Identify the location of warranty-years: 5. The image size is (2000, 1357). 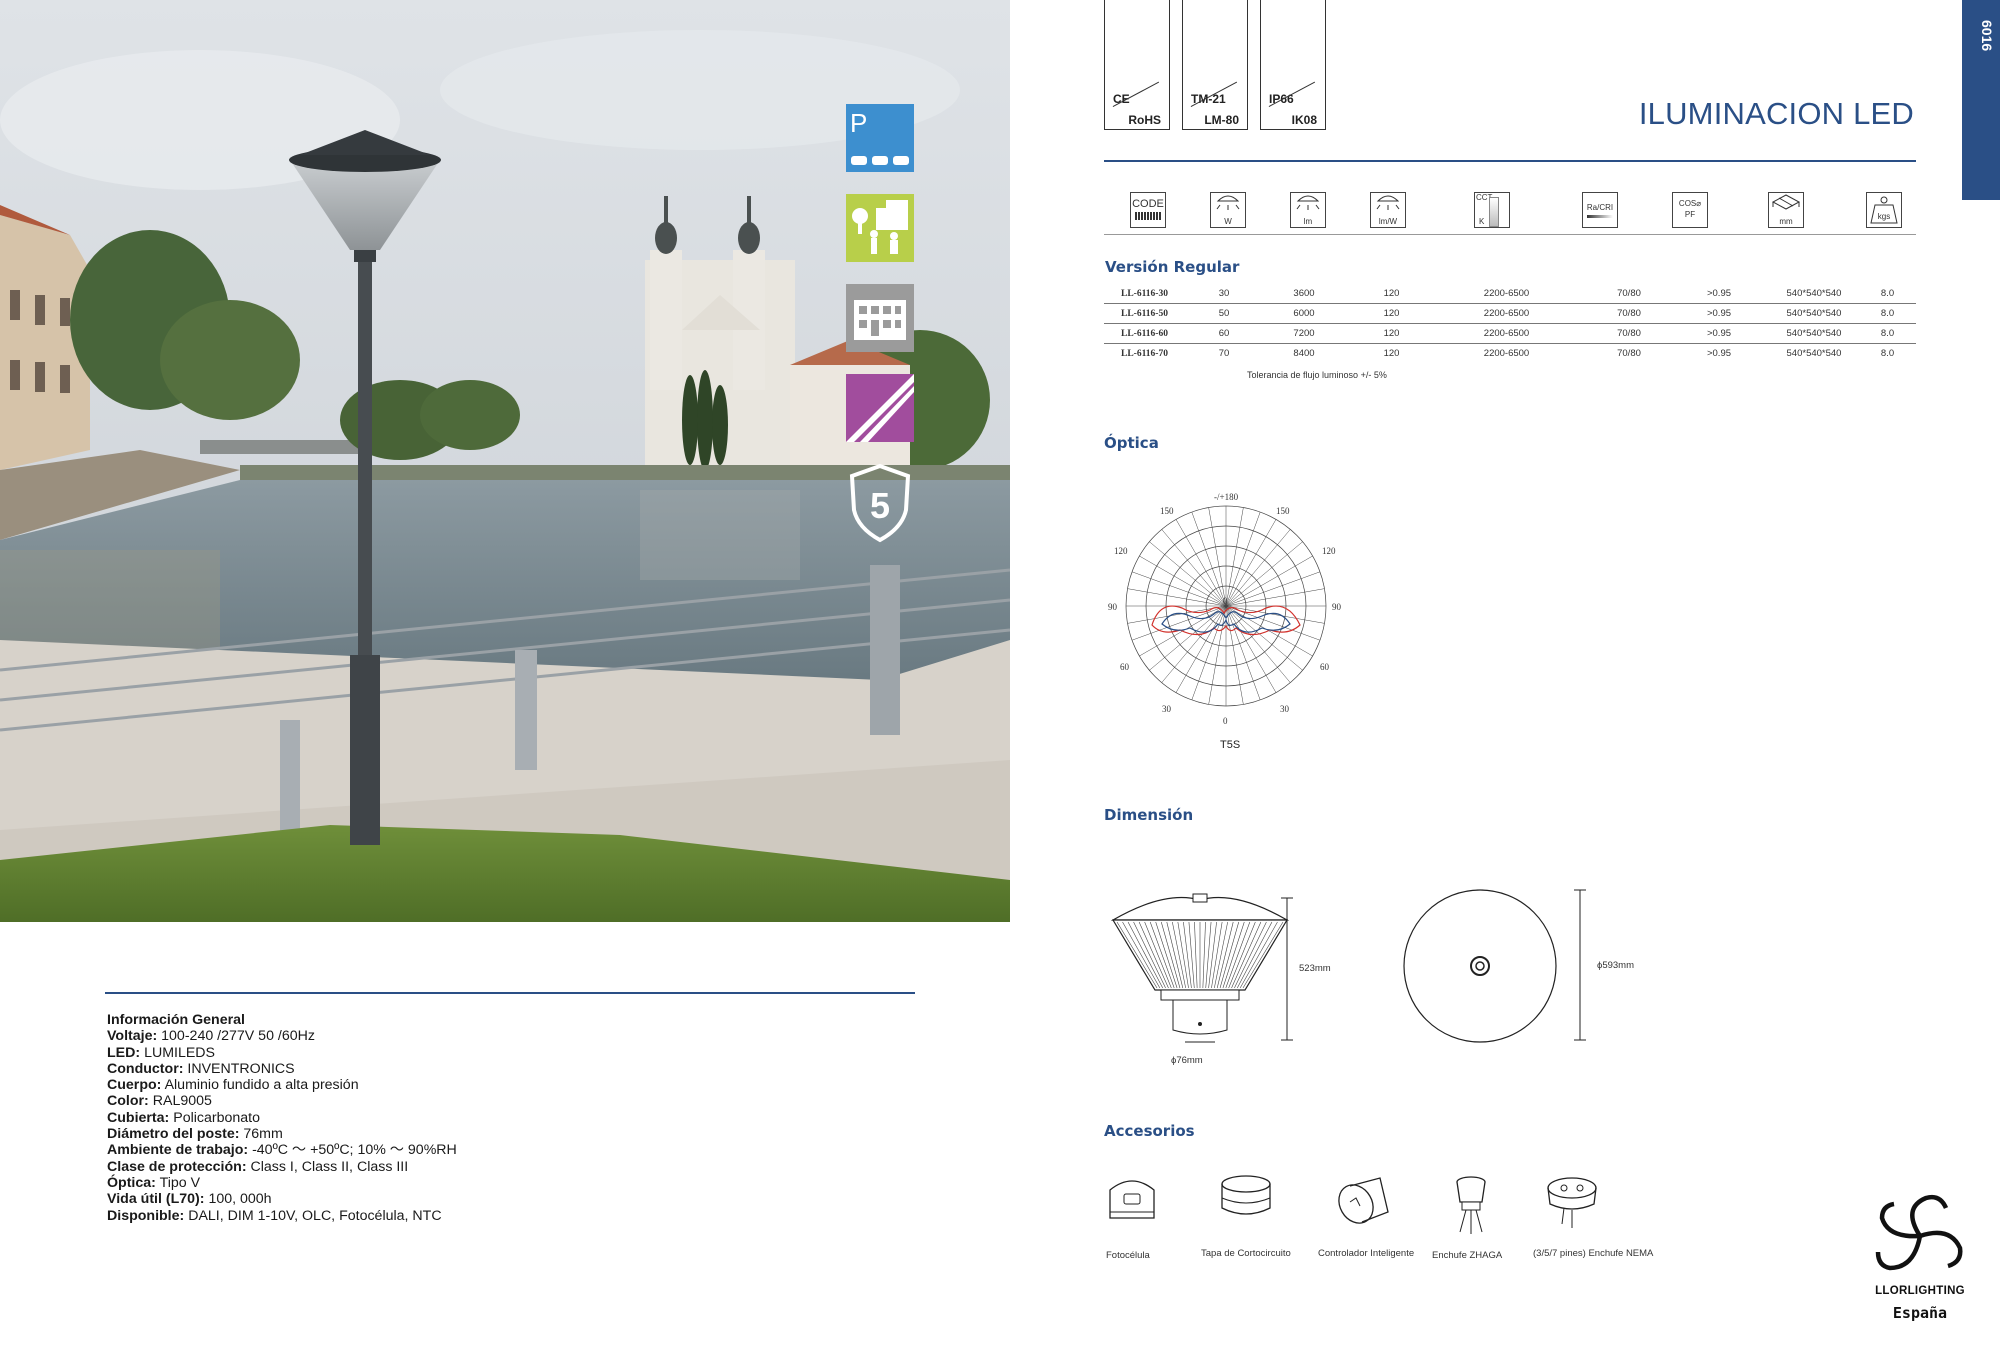
(880, 505).